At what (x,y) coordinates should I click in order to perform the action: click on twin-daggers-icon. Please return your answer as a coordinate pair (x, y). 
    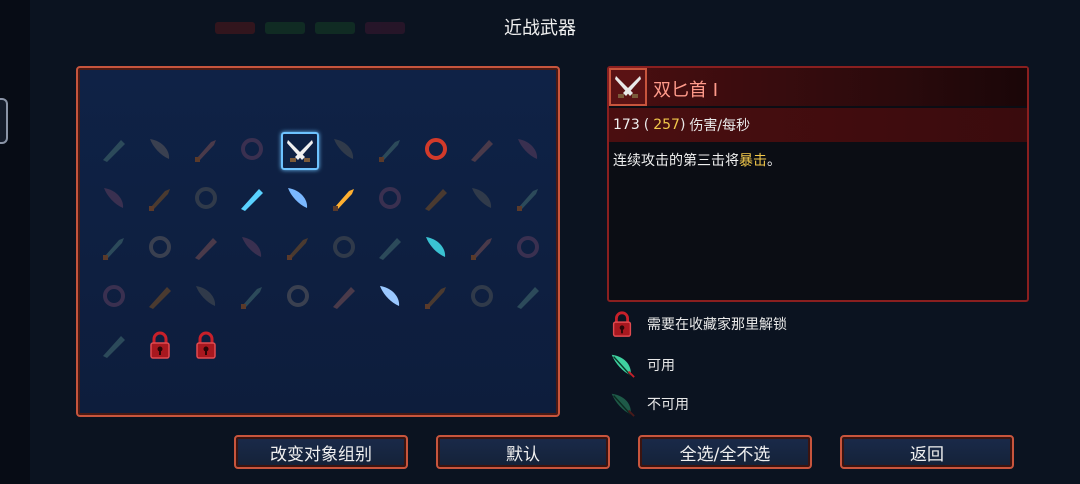
    Looking at the image, I should click on (628, 87).